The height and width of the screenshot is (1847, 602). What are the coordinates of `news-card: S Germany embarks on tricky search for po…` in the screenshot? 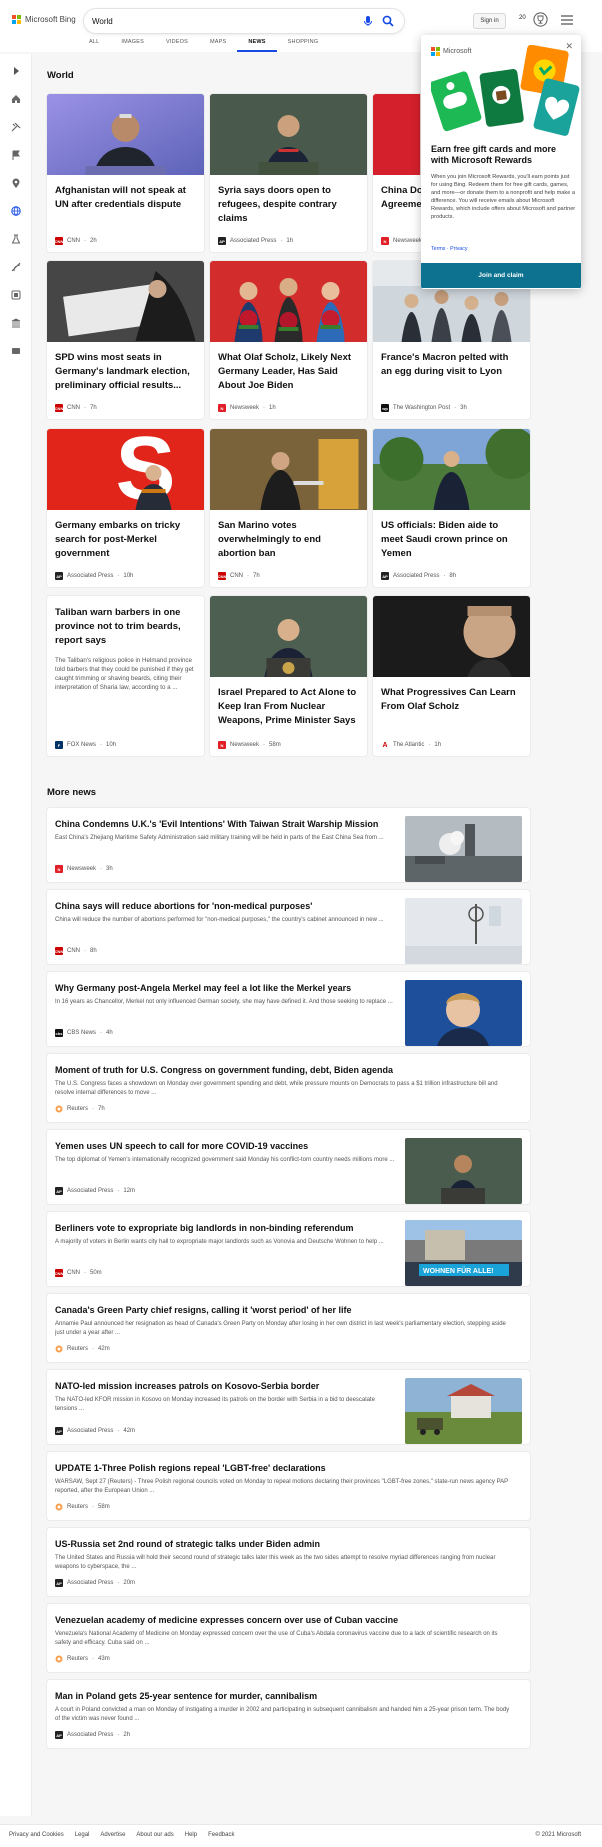 It's located at (125, 508).